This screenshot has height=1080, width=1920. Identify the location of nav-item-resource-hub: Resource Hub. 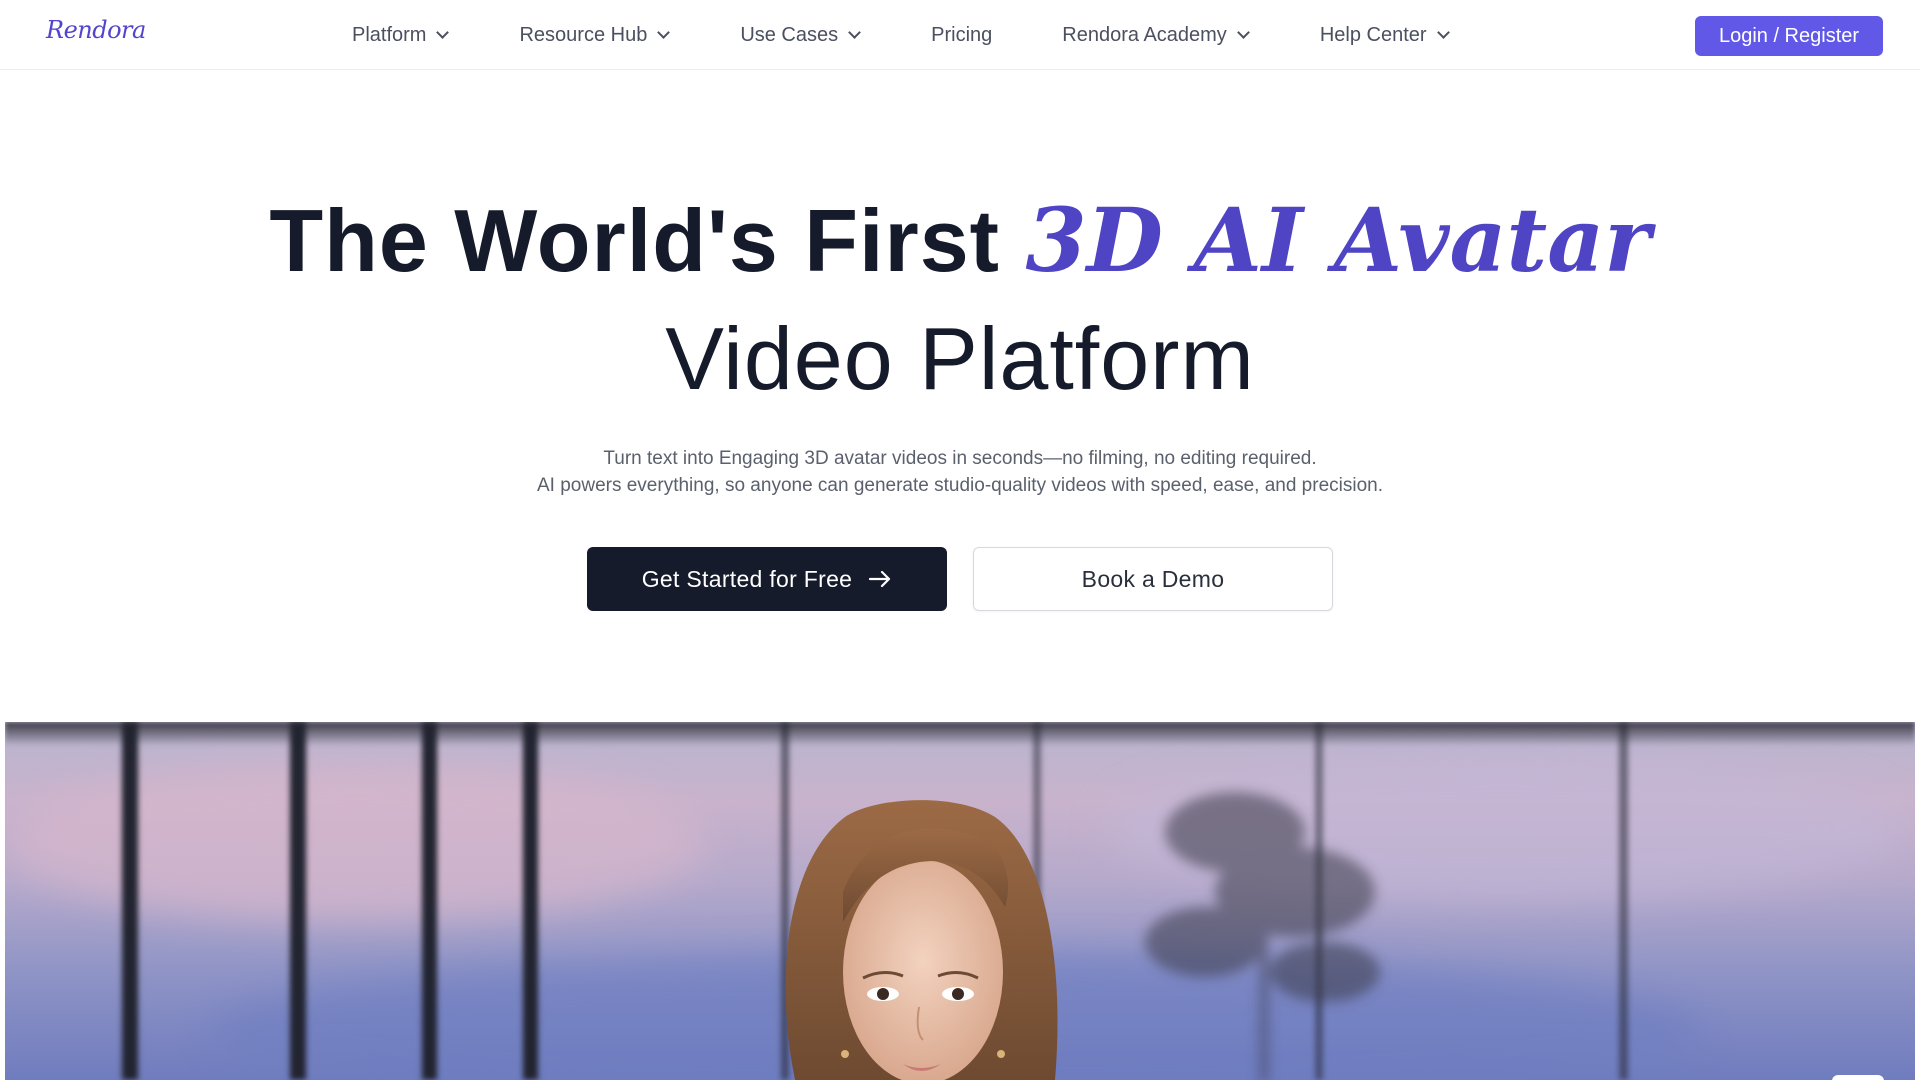
(595, 35).